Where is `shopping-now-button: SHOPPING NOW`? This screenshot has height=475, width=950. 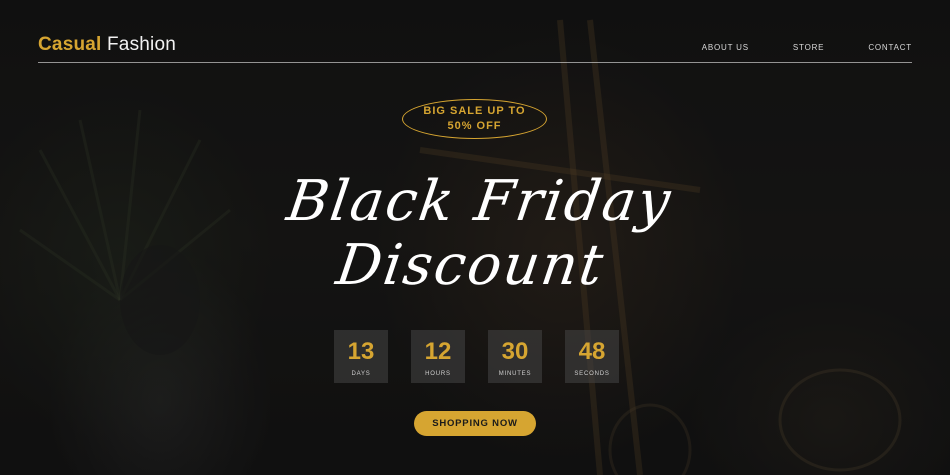 shopping-now-button: SHOPPING NOW is located at coordinates (475, 423).